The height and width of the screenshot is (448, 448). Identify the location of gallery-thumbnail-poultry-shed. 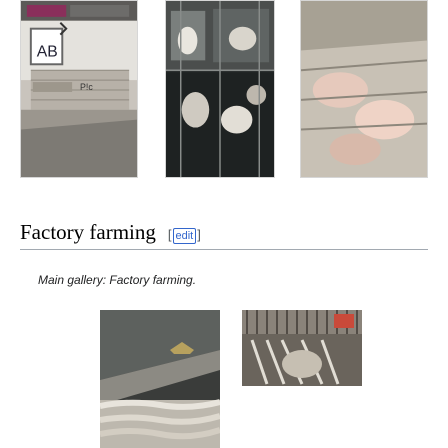
(160, 379).